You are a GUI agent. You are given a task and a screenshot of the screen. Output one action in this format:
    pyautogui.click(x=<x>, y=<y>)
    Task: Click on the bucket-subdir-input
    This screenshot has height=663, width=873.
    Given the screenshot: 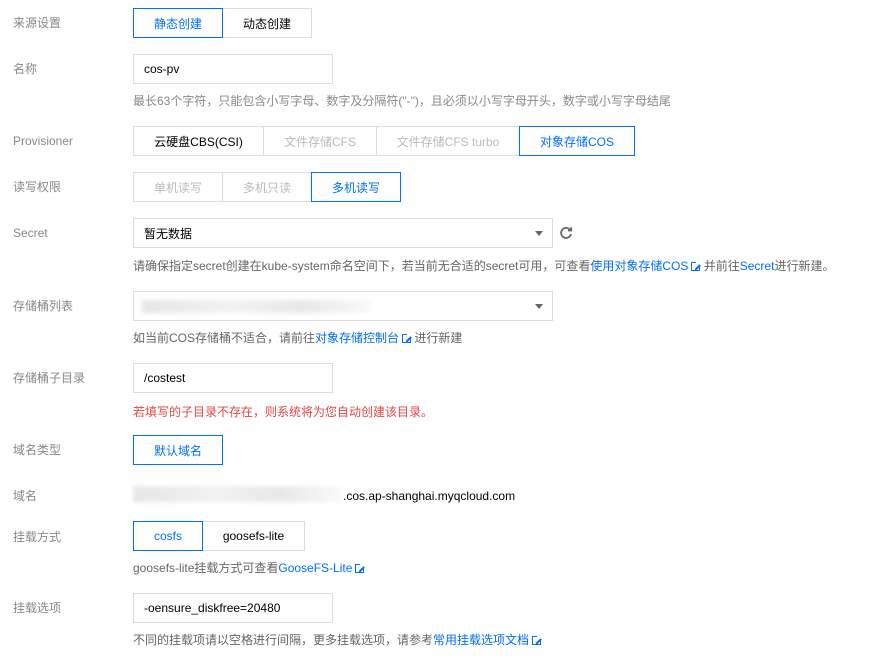 What is the action you would take?
    pyautogui.click(x=233, y=378)
    